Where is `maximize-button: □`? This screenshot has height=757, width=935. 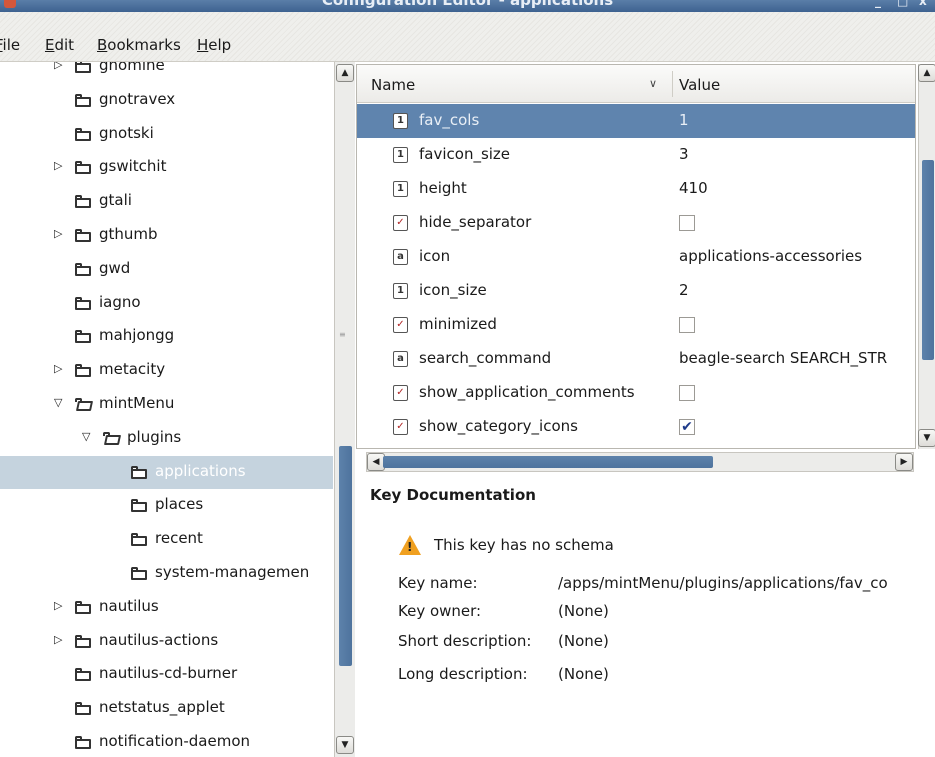 maximize-button: □ is located at coordinates (902, 4).